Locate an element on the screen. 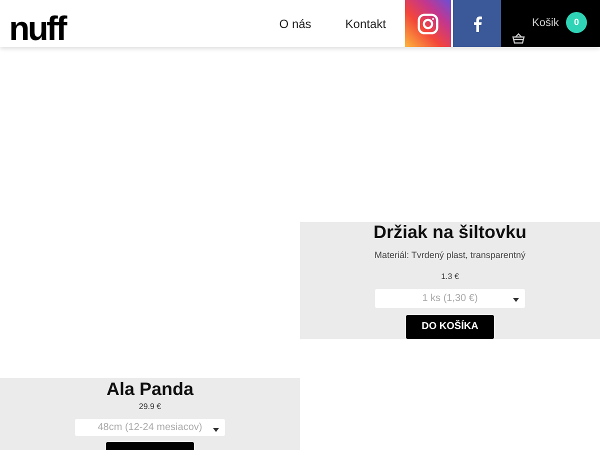 The image size is (600, 450). facebook-icon is located at coordinates (477, 24).